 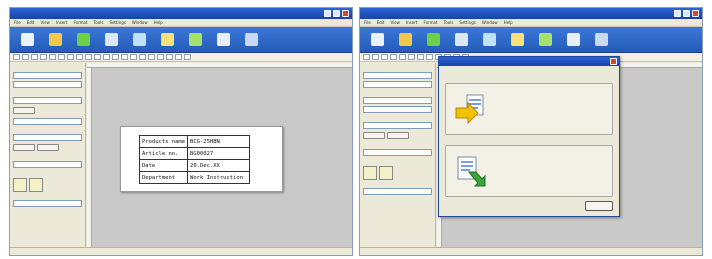 I want to click on label-table-row: Department Work Instruction, so click(x=194, y=177).